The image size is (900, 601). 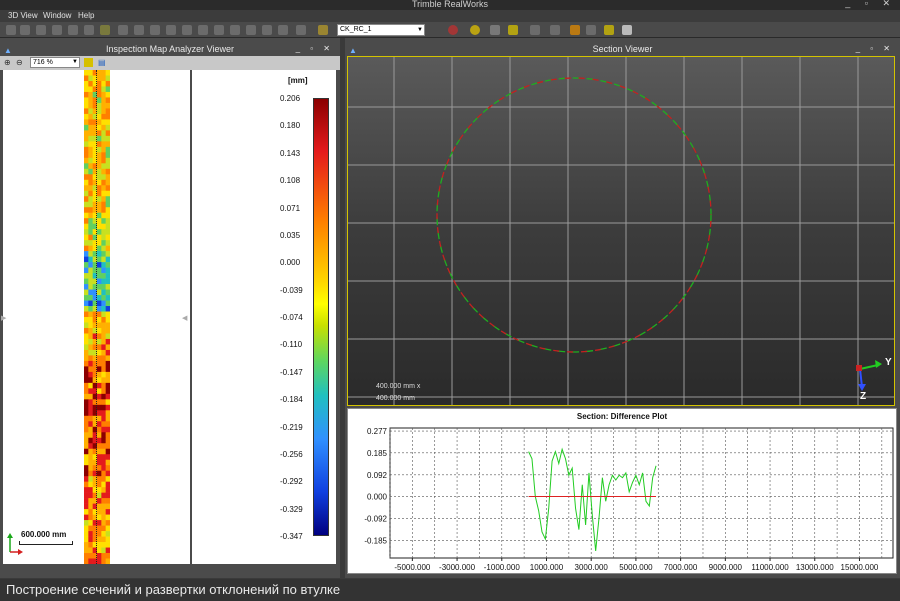 I want to click on section-circle-green, so click(x=574, y=215).